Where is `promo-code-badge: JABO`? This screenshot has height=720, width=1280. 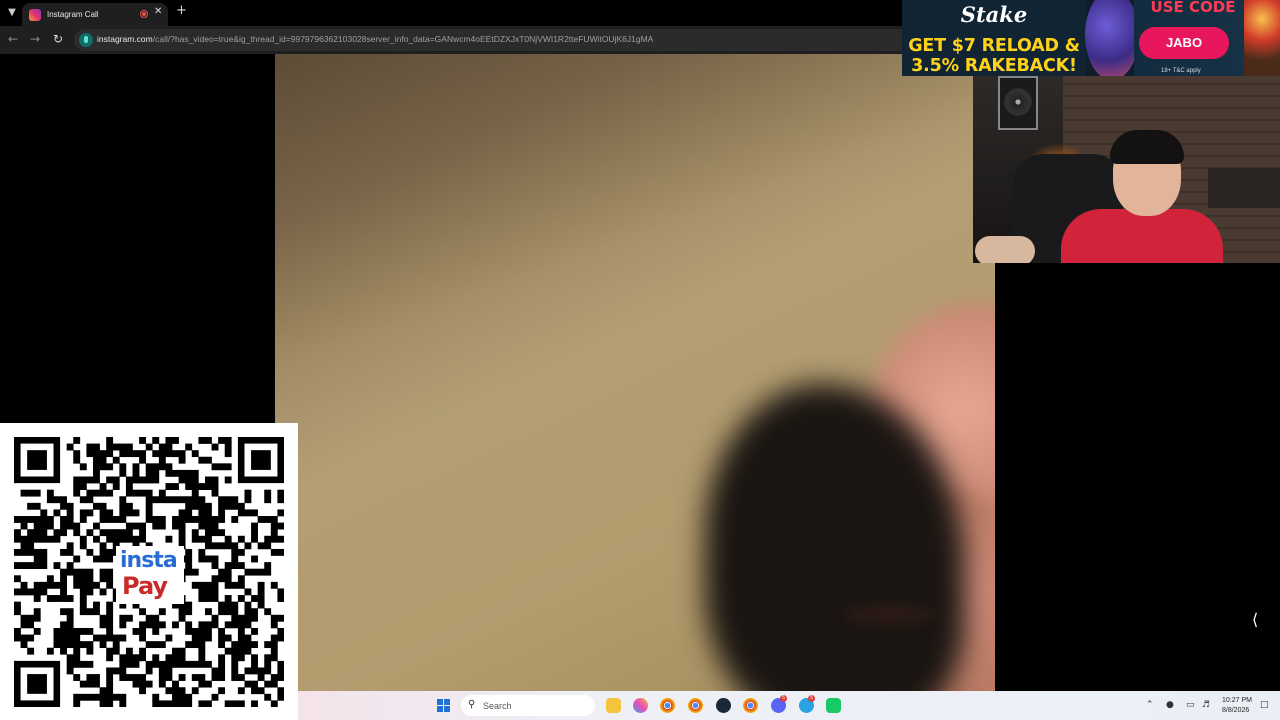
promo-code-badge: JABO is located at coordinates (1184, 43).